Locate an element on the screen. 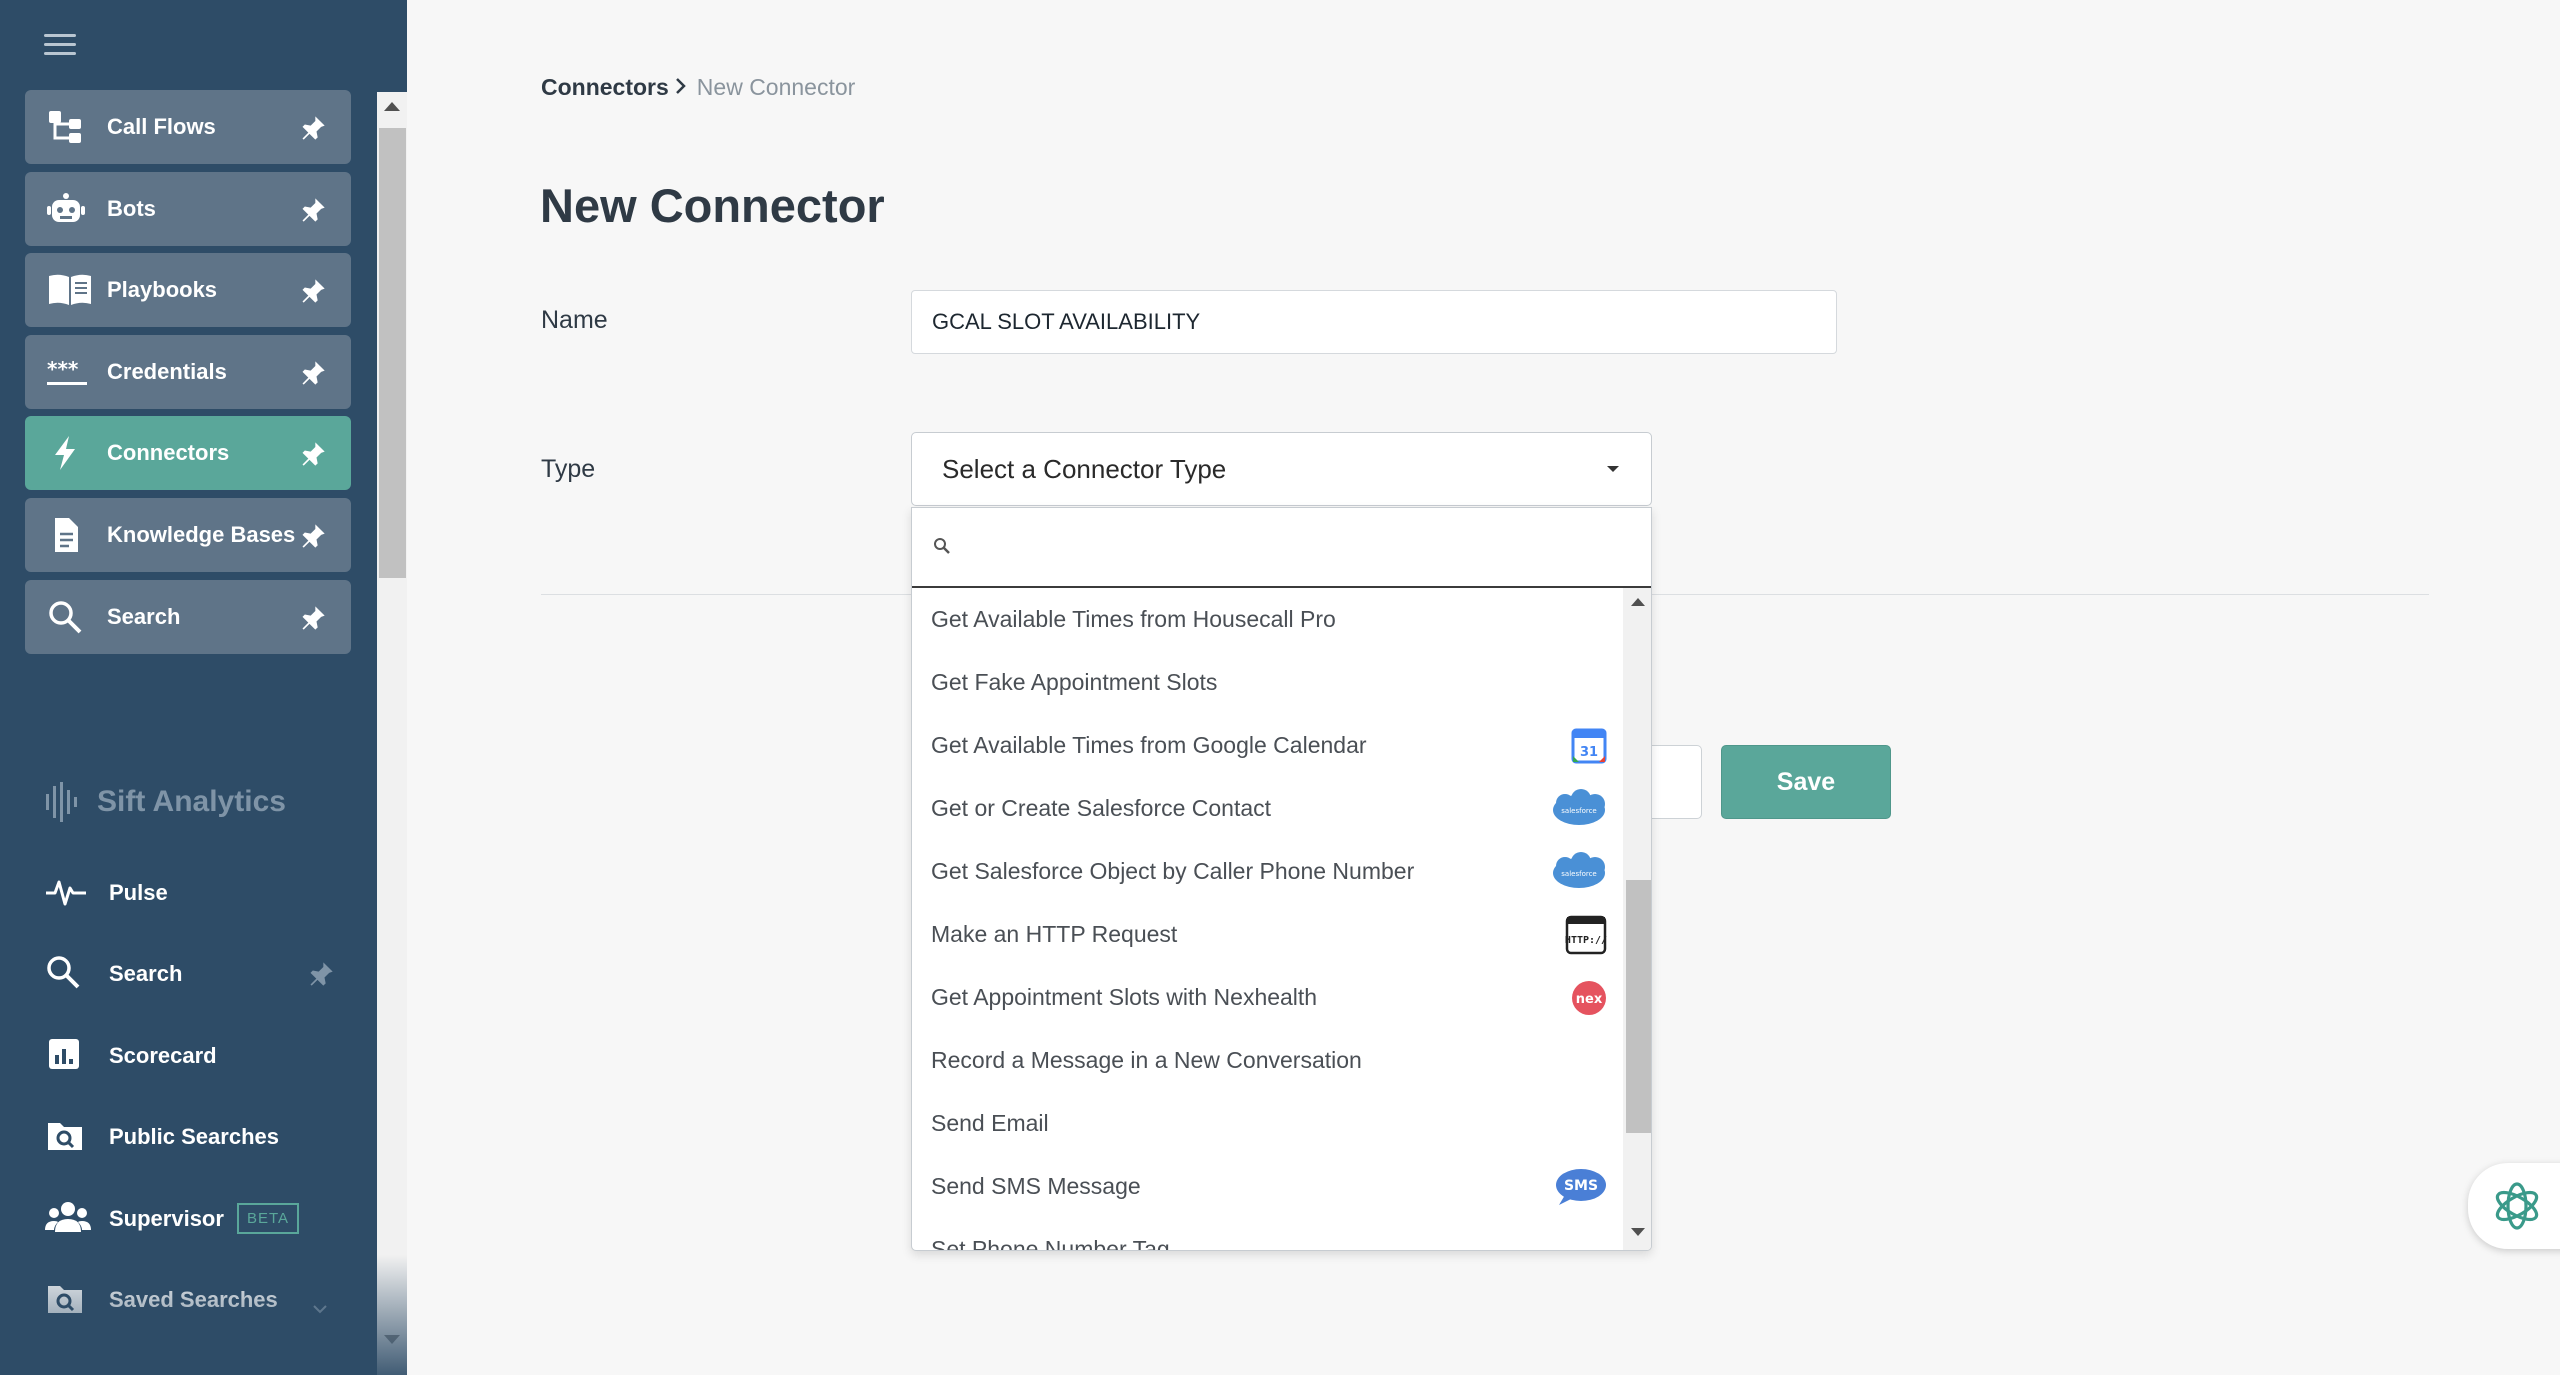  option-label: Make an HTTP Request is located at coordinates (1054, 934).